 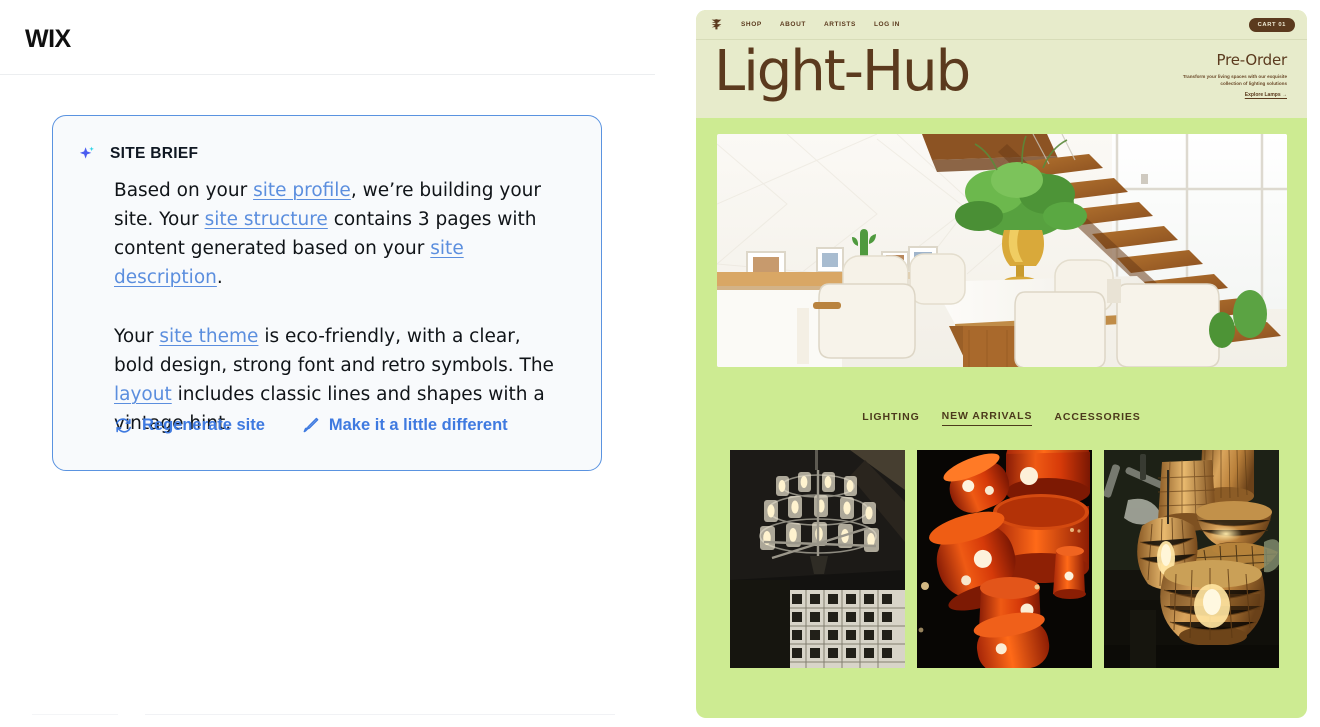 I want to click on category-tab-accessories: ACCESSORIES, so click(x=1097, y=418).